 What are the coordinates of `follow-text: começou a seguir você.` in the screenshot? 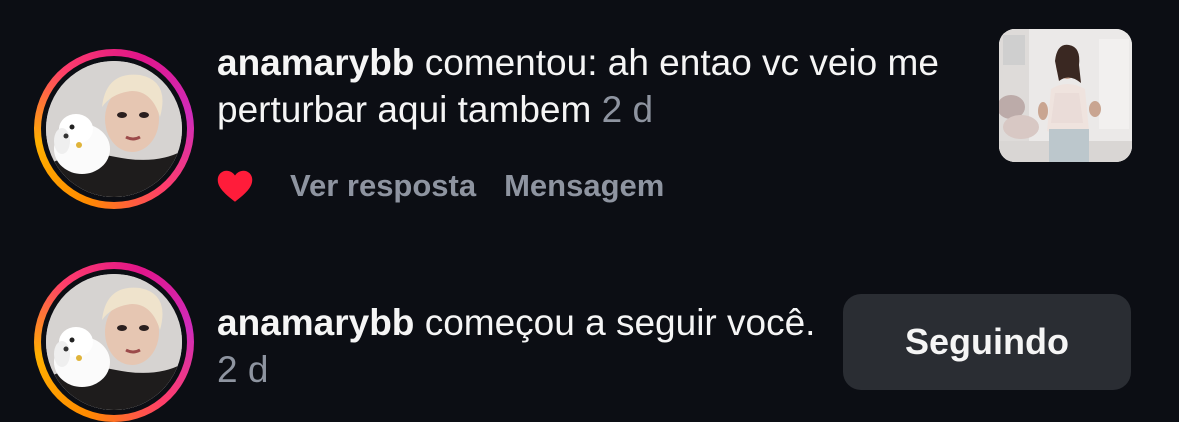 It's located at (620, 322).